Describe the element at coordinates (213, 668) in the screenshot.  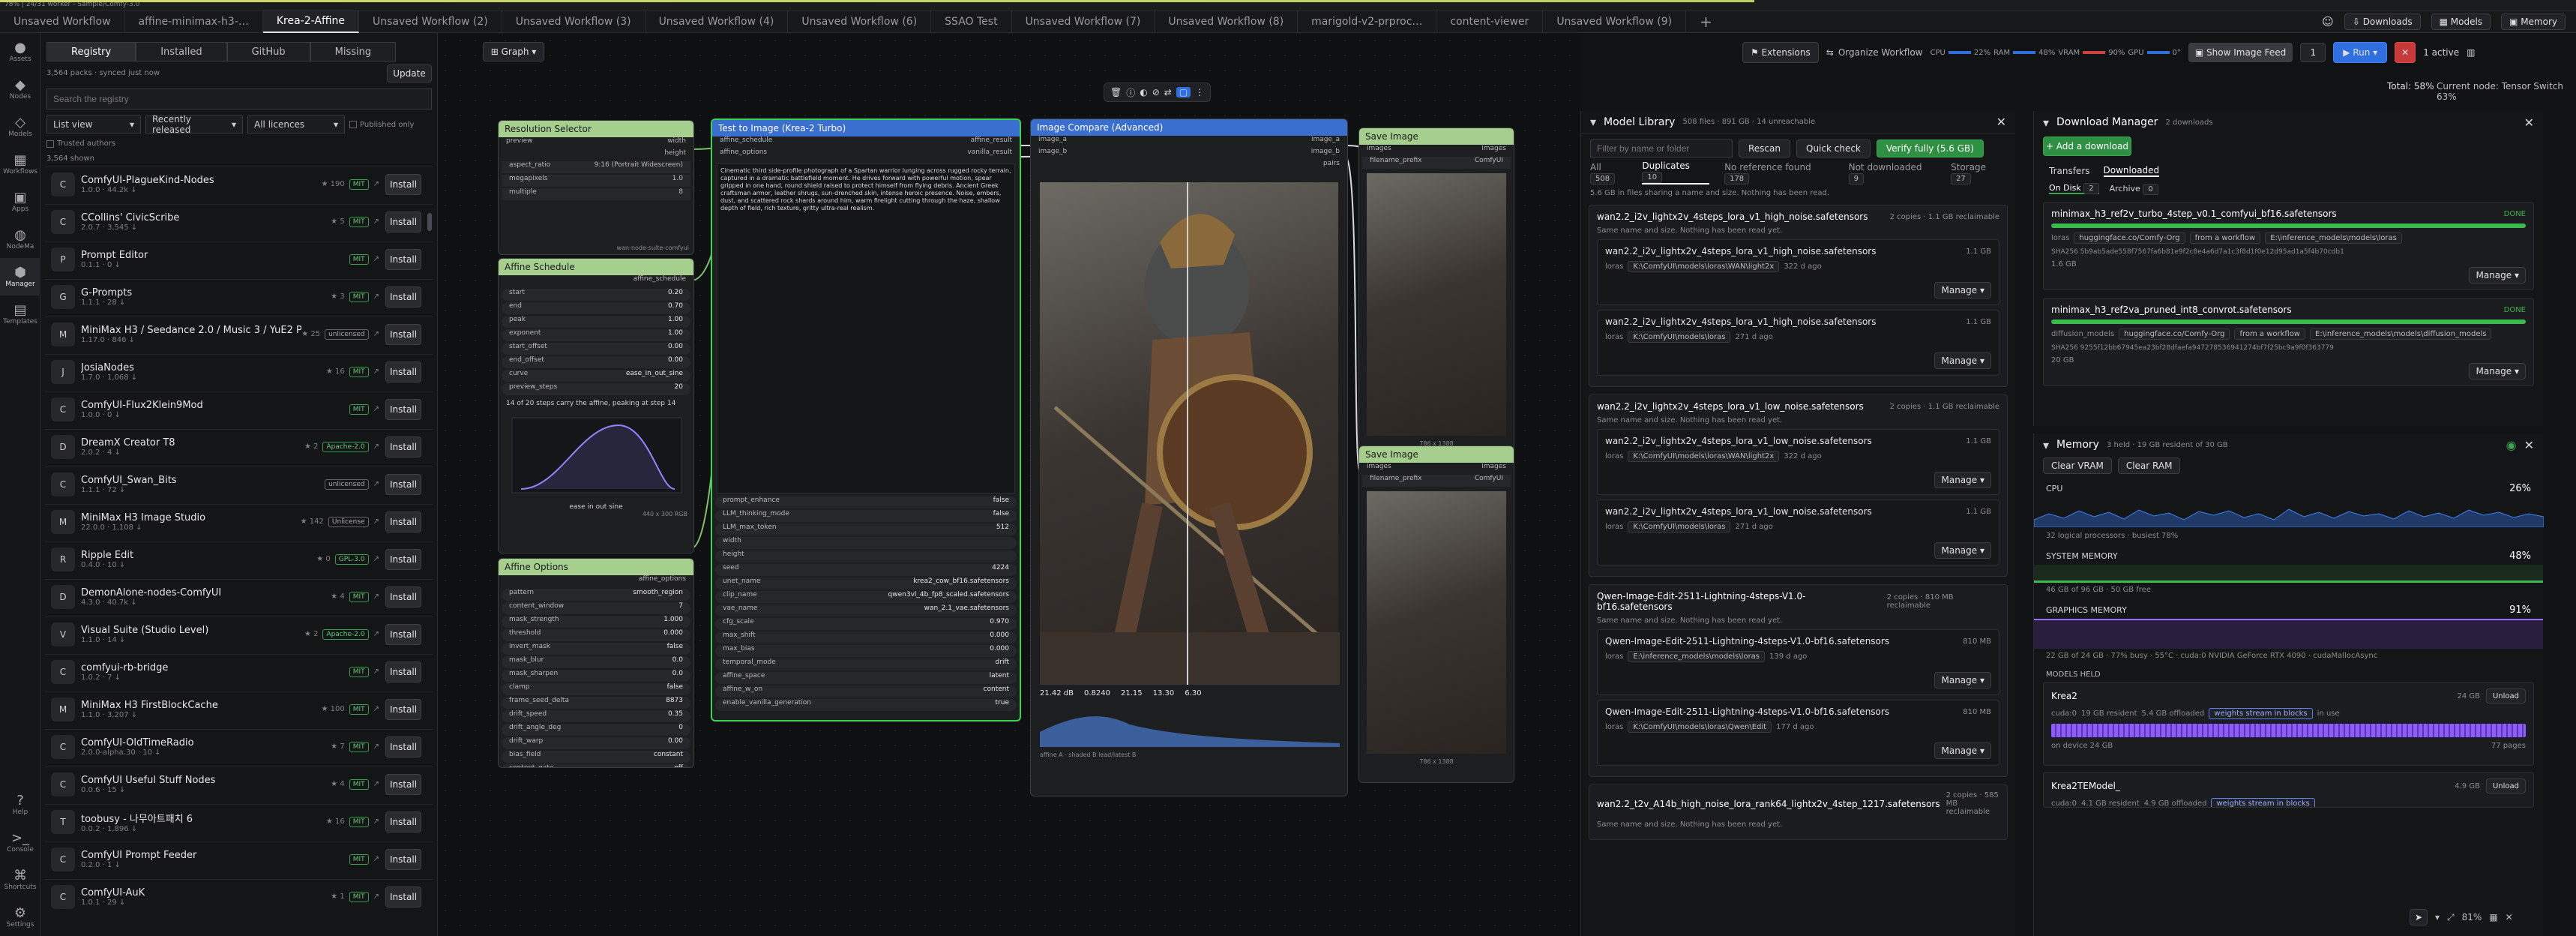
I see `pack-name: comfyui-rb-bridge` at that location.